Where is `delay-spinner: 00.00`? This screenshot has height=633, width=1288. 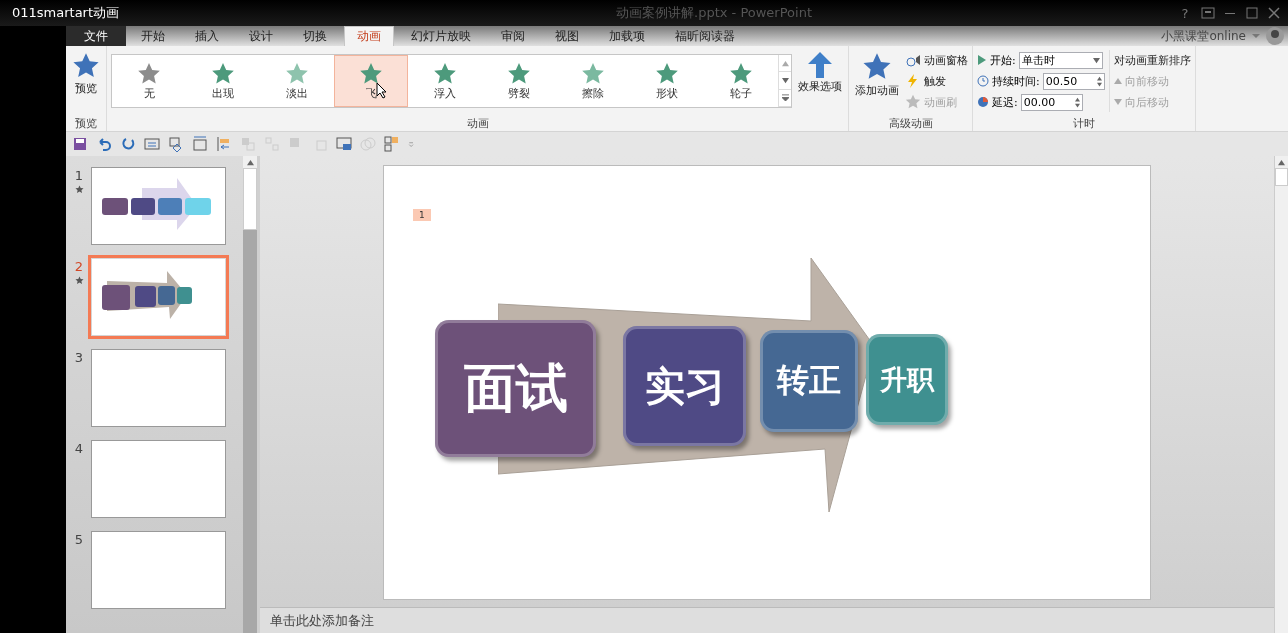 delay-spinner: 00.00 is located at coordinates (1051, 102).